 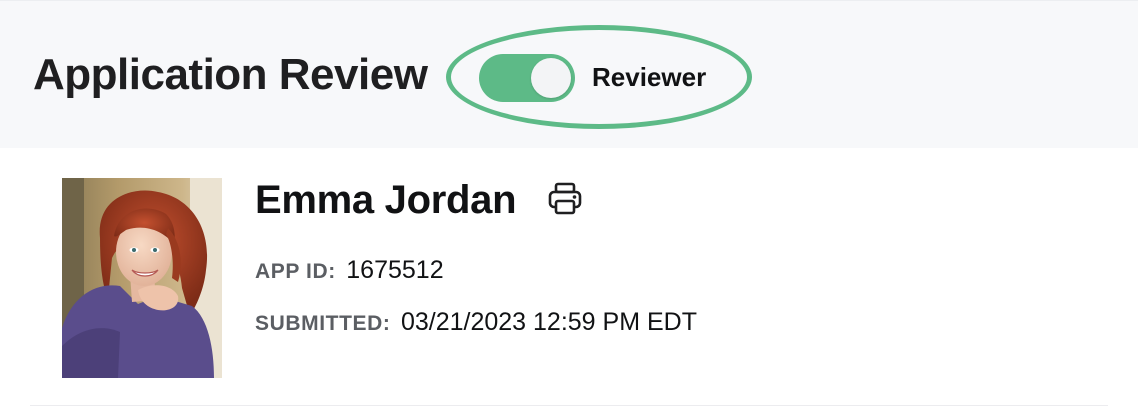 What do you see at coordinates (230, 74) in the screenshot?
I see `page-title: Application Review` at bounding box center [230, 74].